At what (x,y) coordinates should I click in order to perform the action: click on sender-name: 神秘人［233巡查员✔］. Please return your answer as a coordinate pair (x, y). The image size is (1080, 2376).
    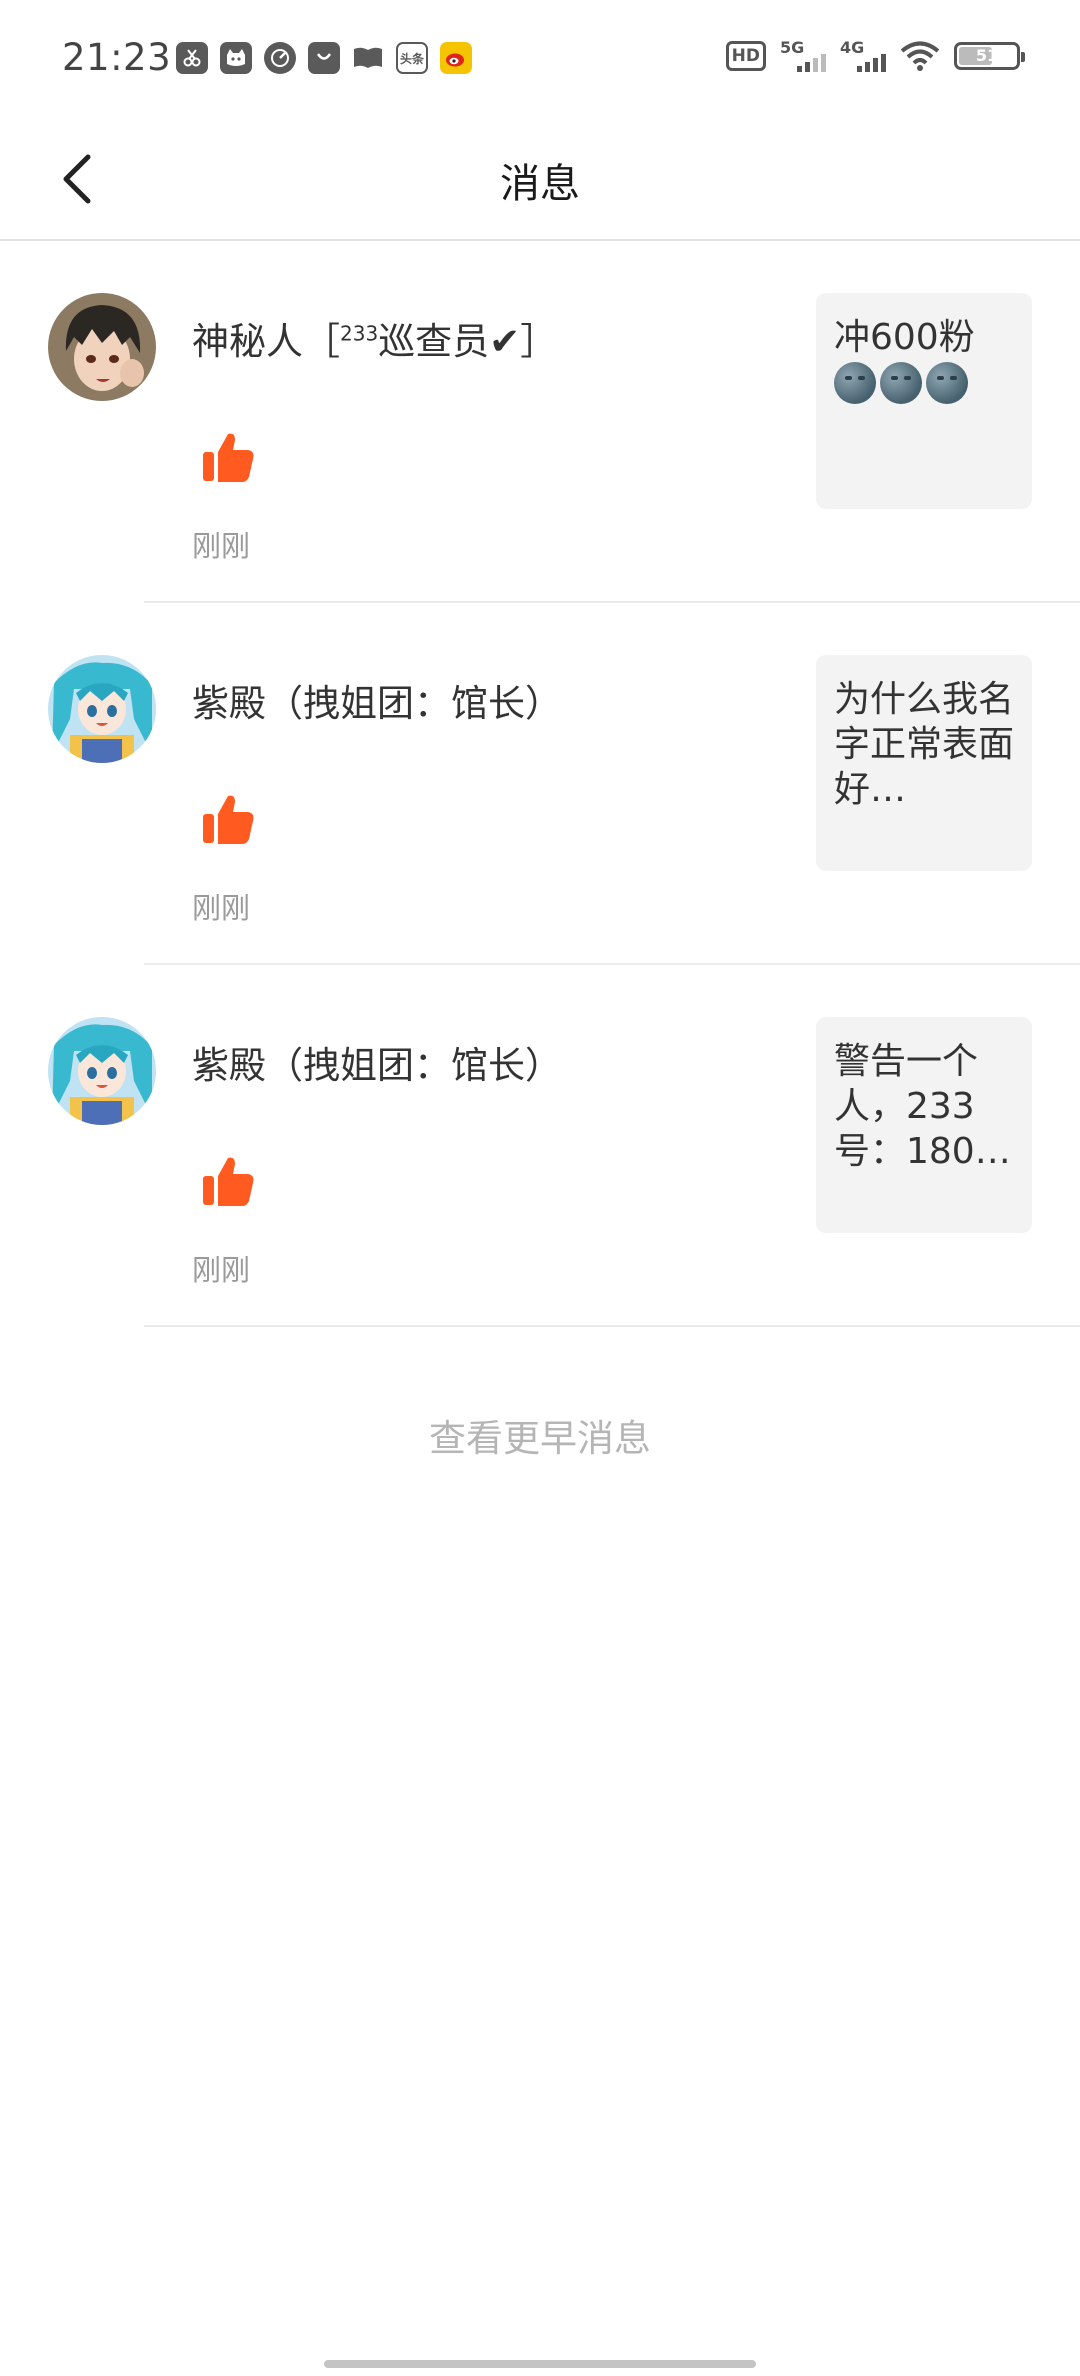
    Looking at the image, I should click on (374, 338).